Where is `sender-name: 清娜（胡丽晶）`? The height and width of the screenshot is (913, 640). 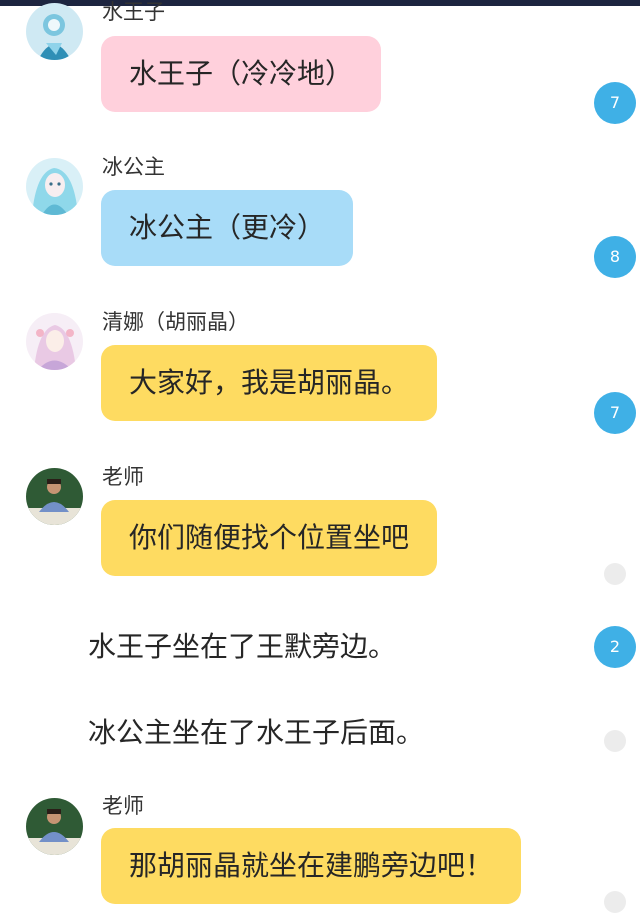
sender-name: 清娜（胡丽晶） is located at coordinates (175, 322).